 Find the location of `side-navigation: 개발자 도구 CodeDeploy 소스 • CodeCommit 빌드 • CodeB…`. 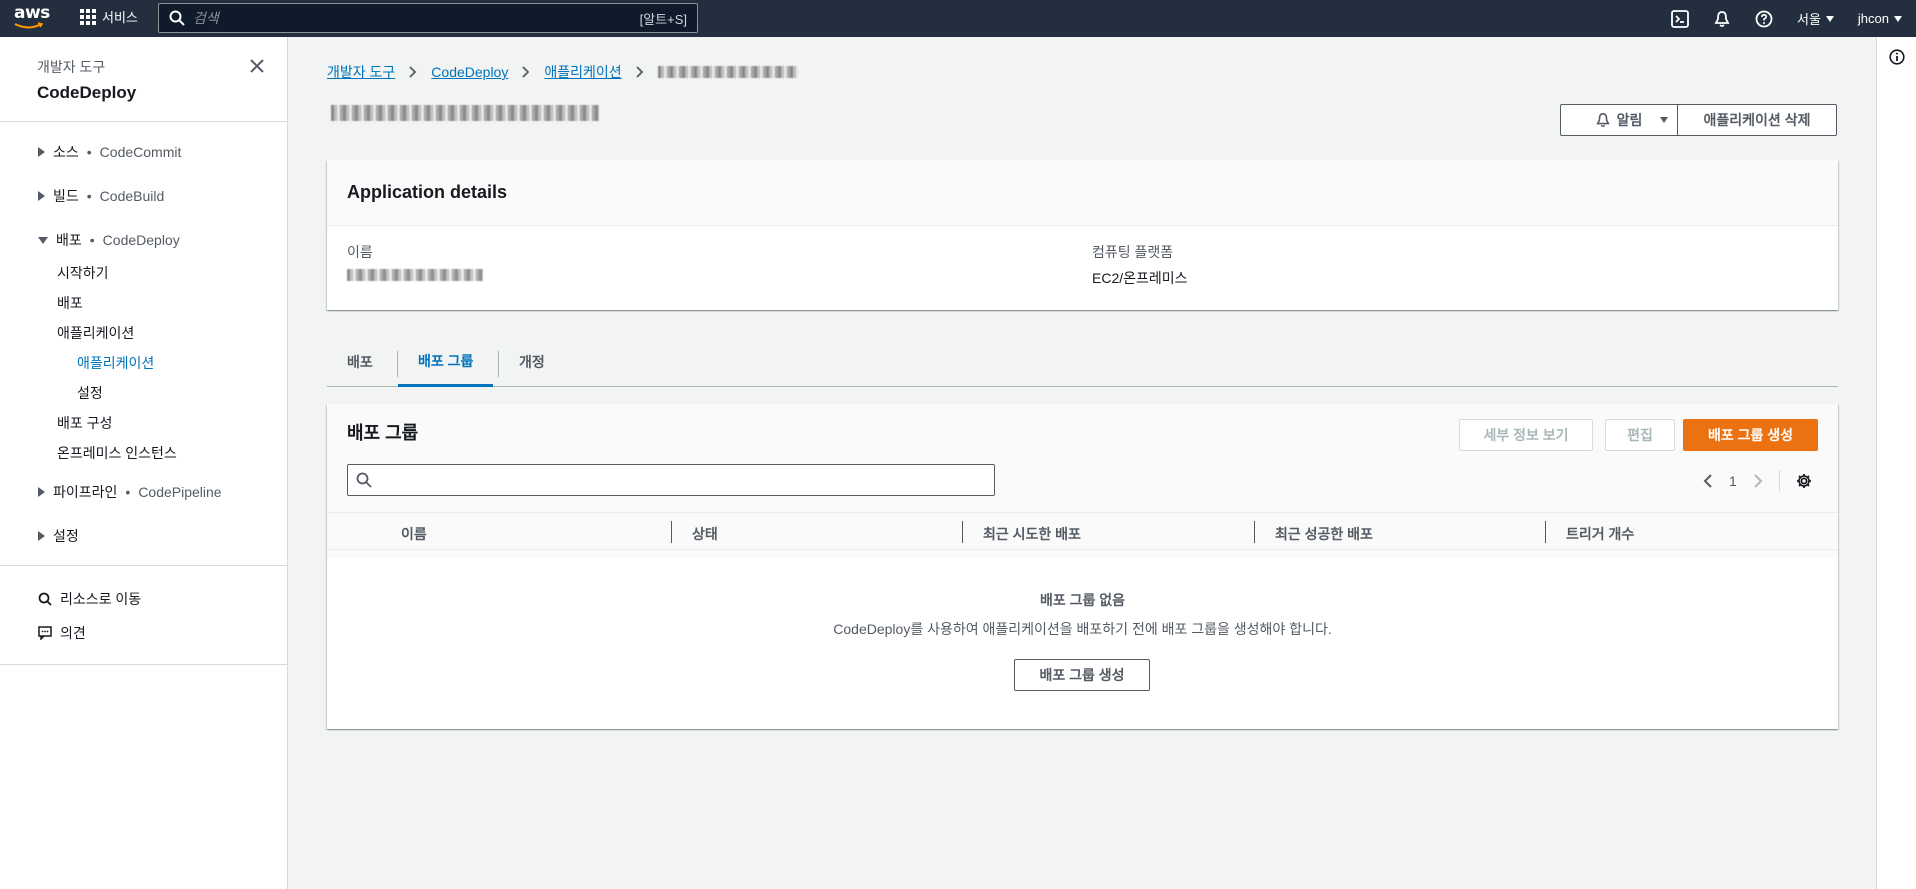

side-navigation: 개발자 도구 CodeDeploy 소스 • CodeCommit 빌드 • CodeB… is located at coordinates (144, 463).